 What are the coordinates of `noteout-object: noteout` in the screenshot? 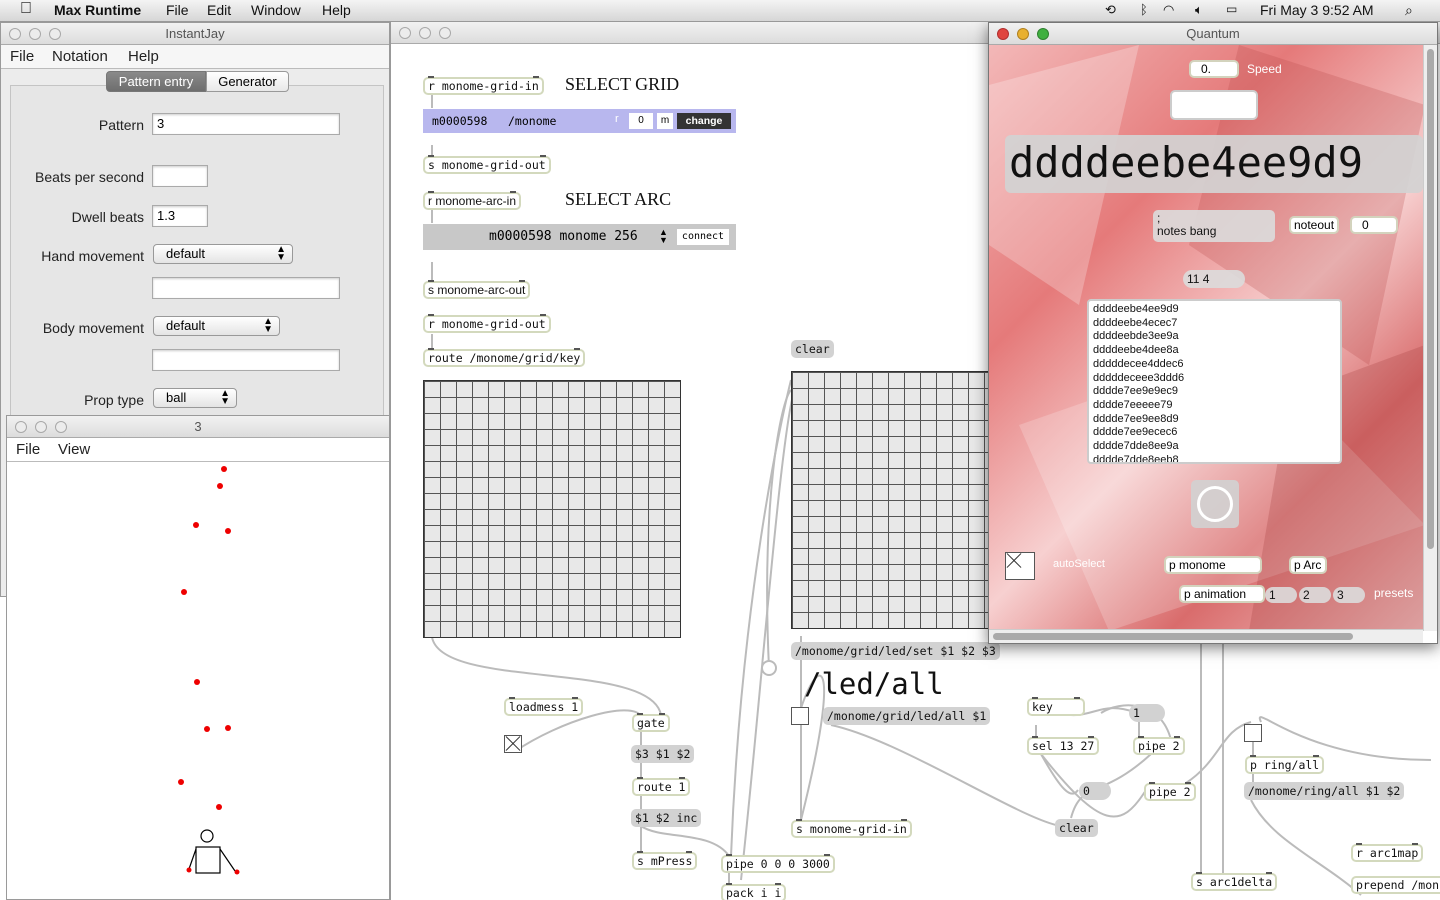 It's located at (1314, 225).